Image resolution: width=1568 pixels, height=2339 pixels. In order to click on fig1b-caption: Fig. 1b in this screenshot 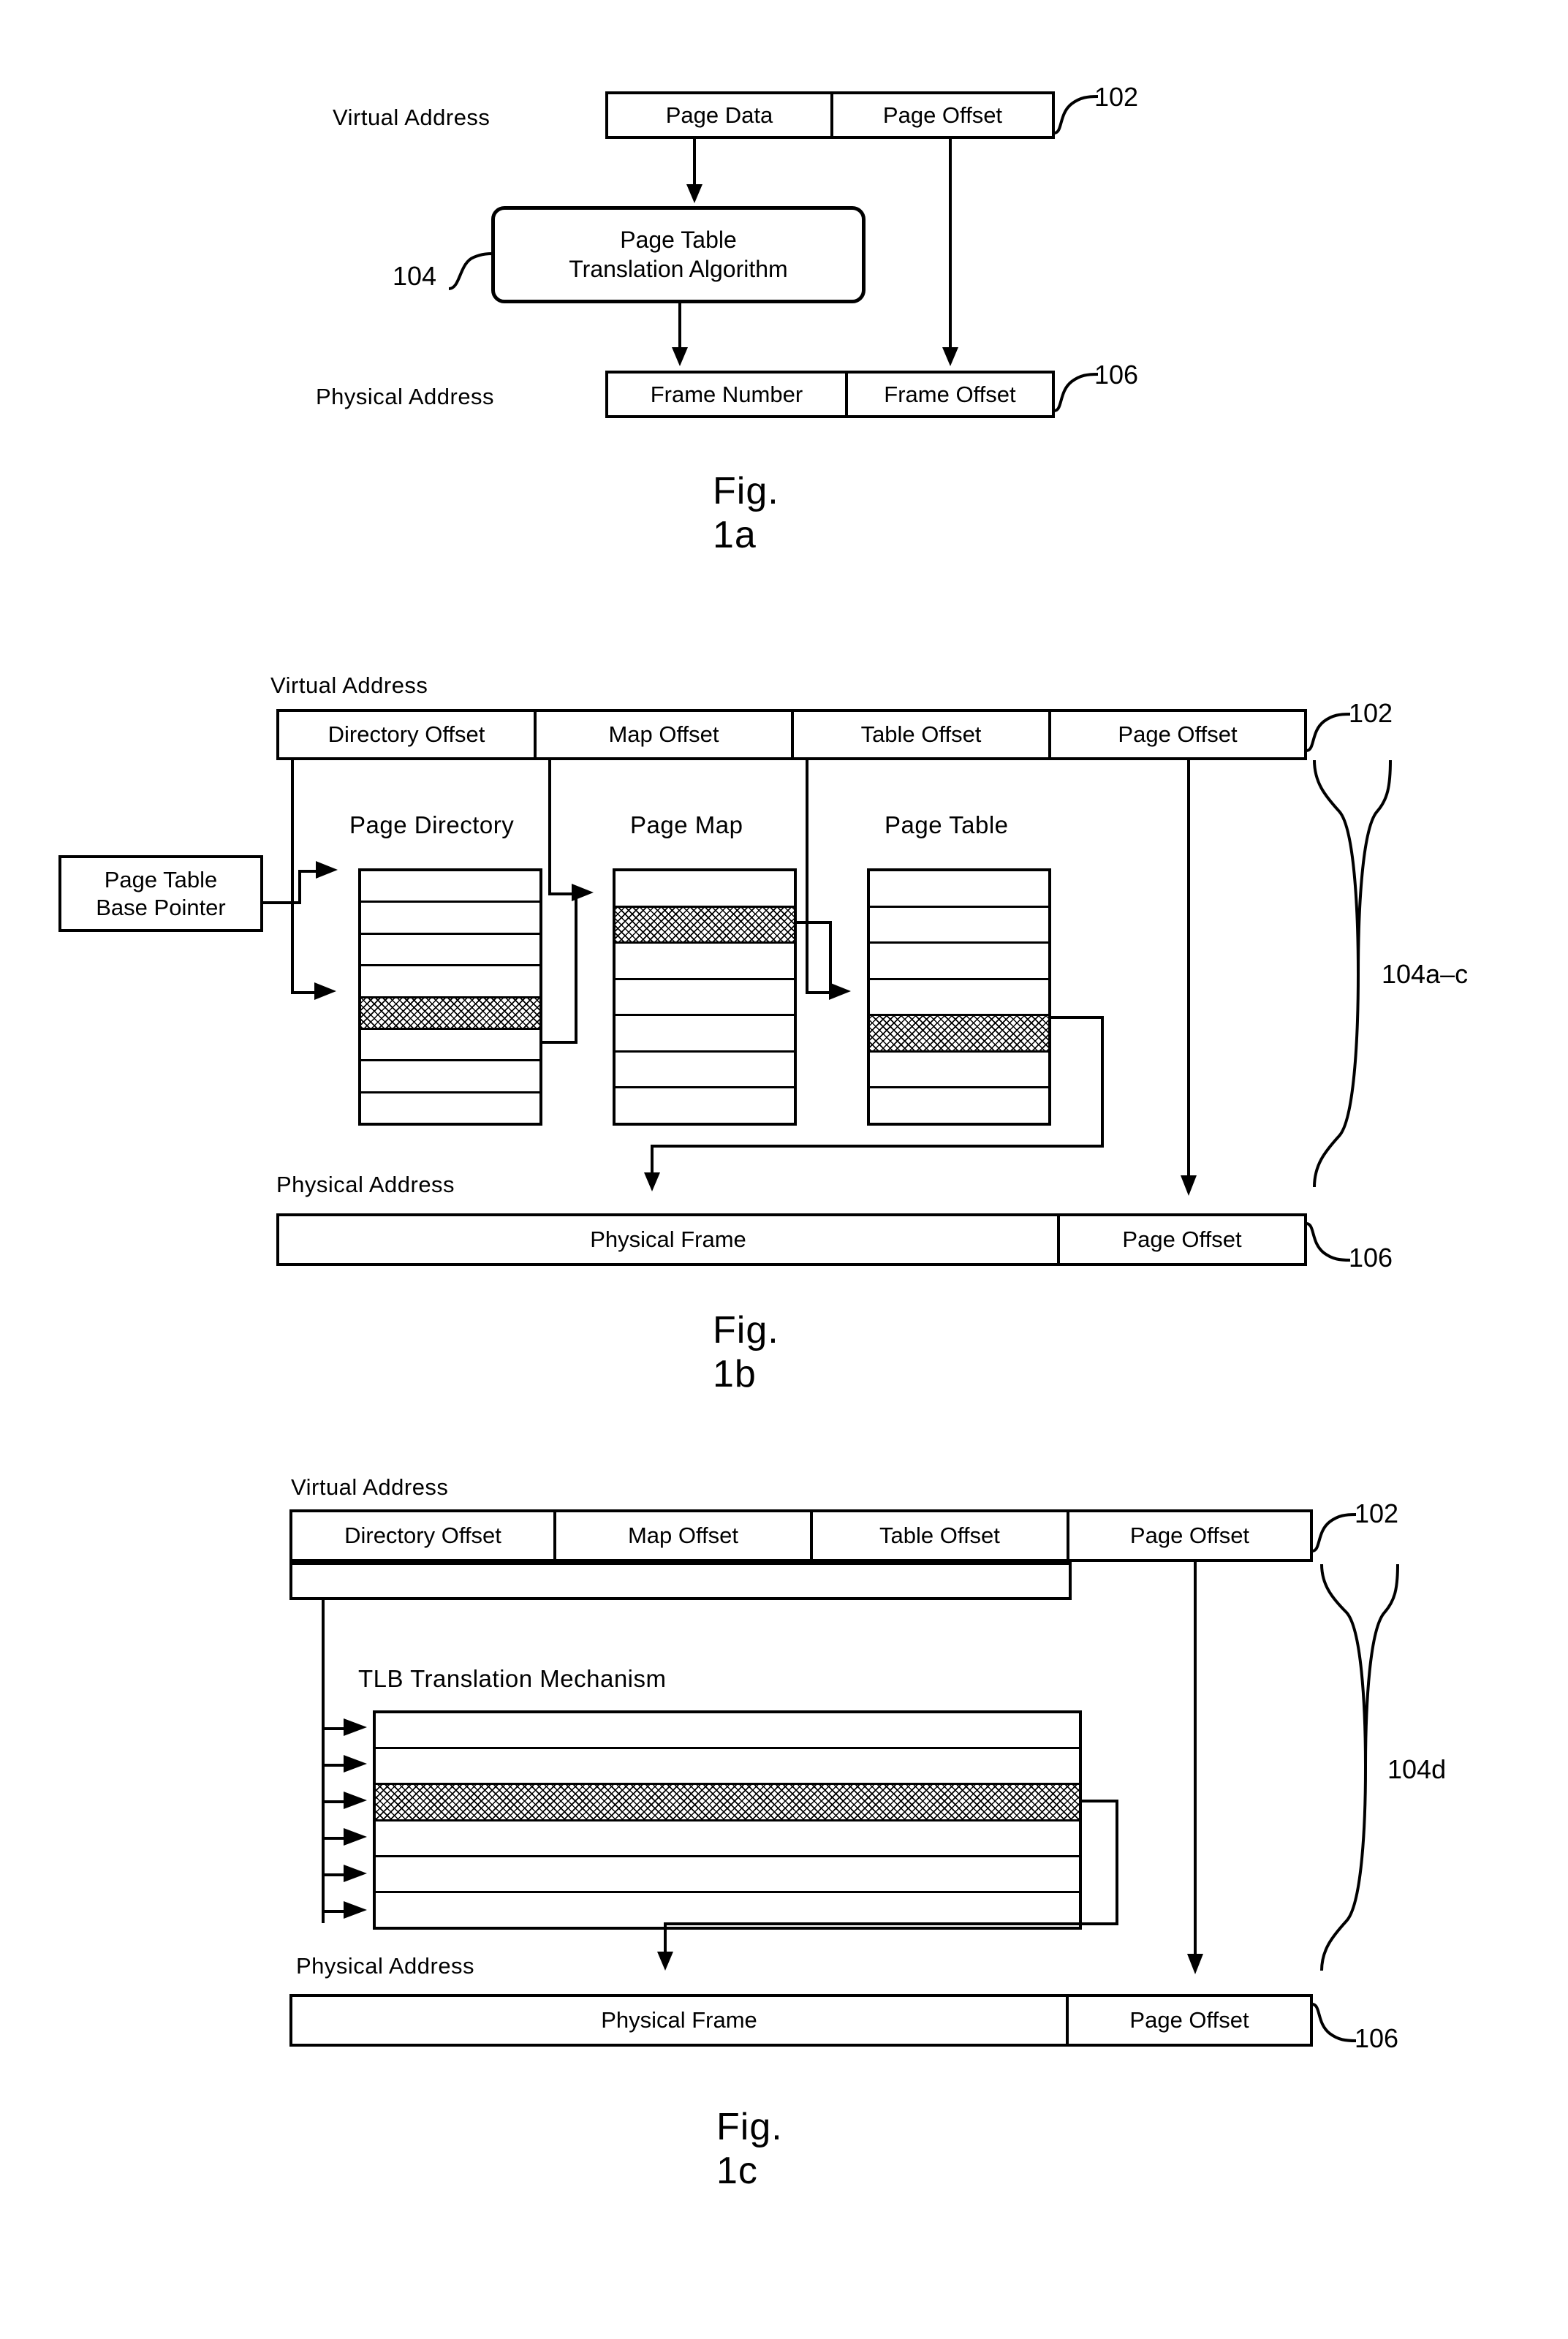, I will do `click(746, 1352)`.